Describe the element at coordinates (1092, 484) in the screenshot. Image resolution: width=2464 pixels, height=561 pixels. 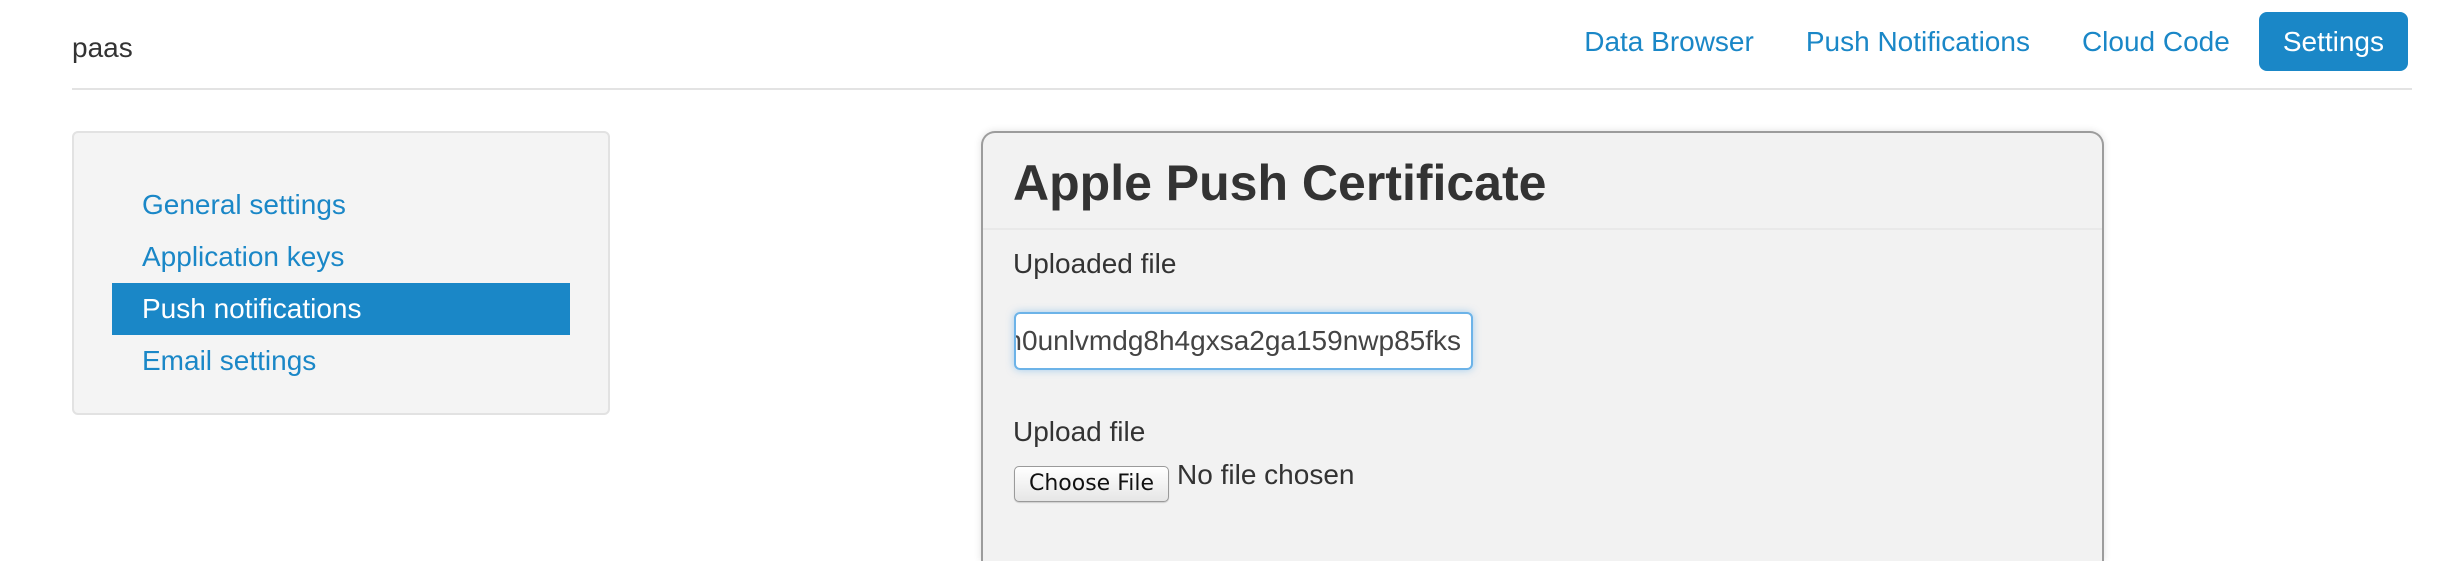
I see `choose-file-button: Choose File` at that location.